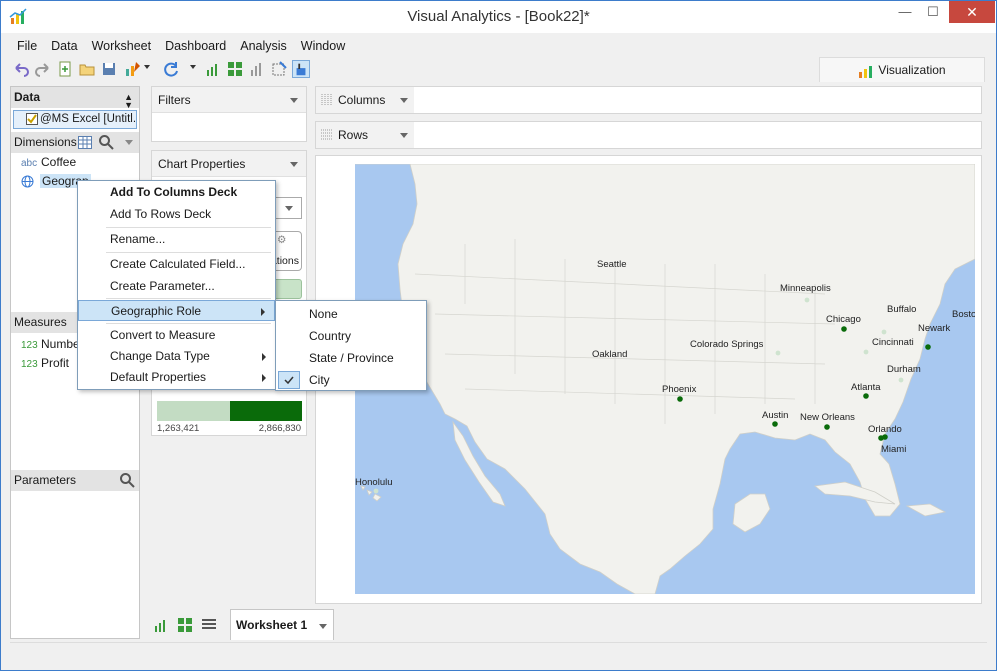 This screenshot has height=671, width=997. Describe the element at coordinates (365, 100) in the screenshot. I see `columns-shelf-header: Columns` at that location.